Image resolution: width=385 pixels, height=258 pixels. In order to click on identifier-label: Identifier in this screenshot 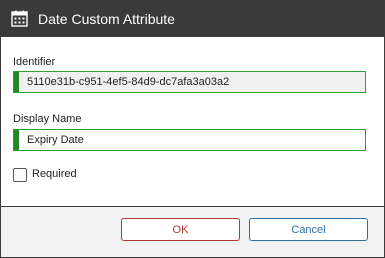, I will do `click(34, 62)`.